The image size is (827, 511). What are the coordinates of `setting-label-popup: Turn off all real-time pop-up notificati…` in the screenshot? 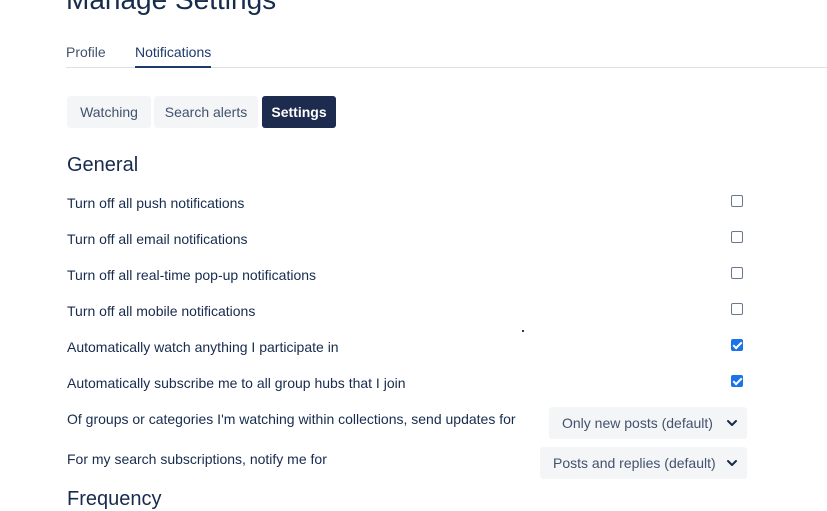 It's located at (192, 275).